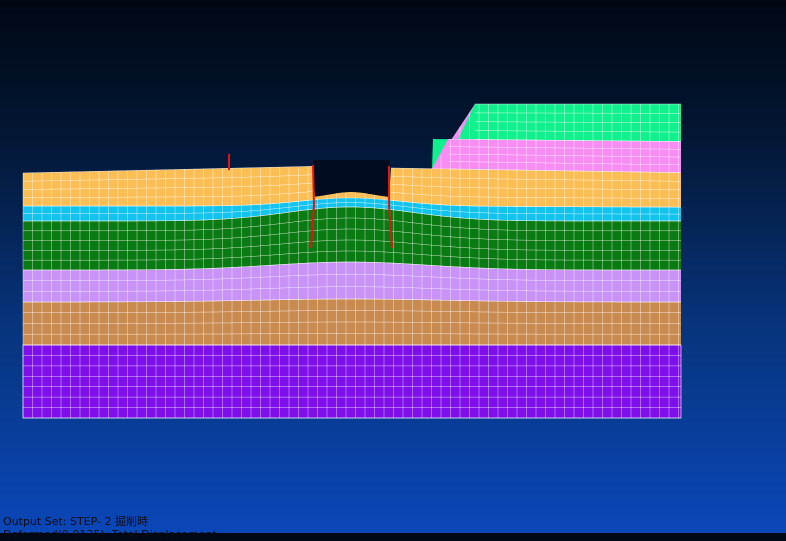 This screenshot has width=786, height=541. Describe the element at coordinates (110, 534) in the screenshot. I see `deformation-label: Deformed(0.0135): Total Displacement` at that location.